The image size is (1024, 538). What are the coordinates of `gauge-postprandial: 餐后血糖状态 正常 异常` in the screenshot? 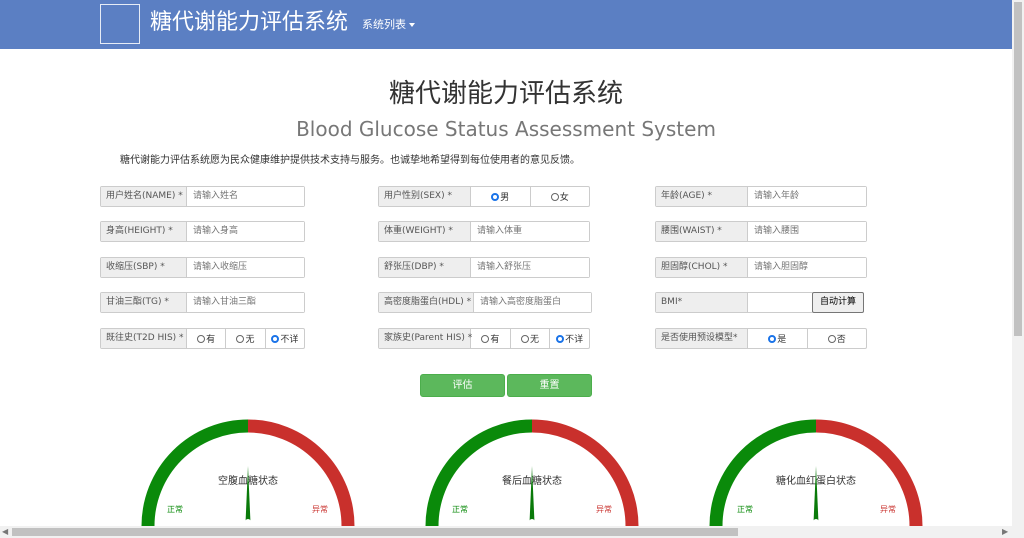 It's located at (532, 472).